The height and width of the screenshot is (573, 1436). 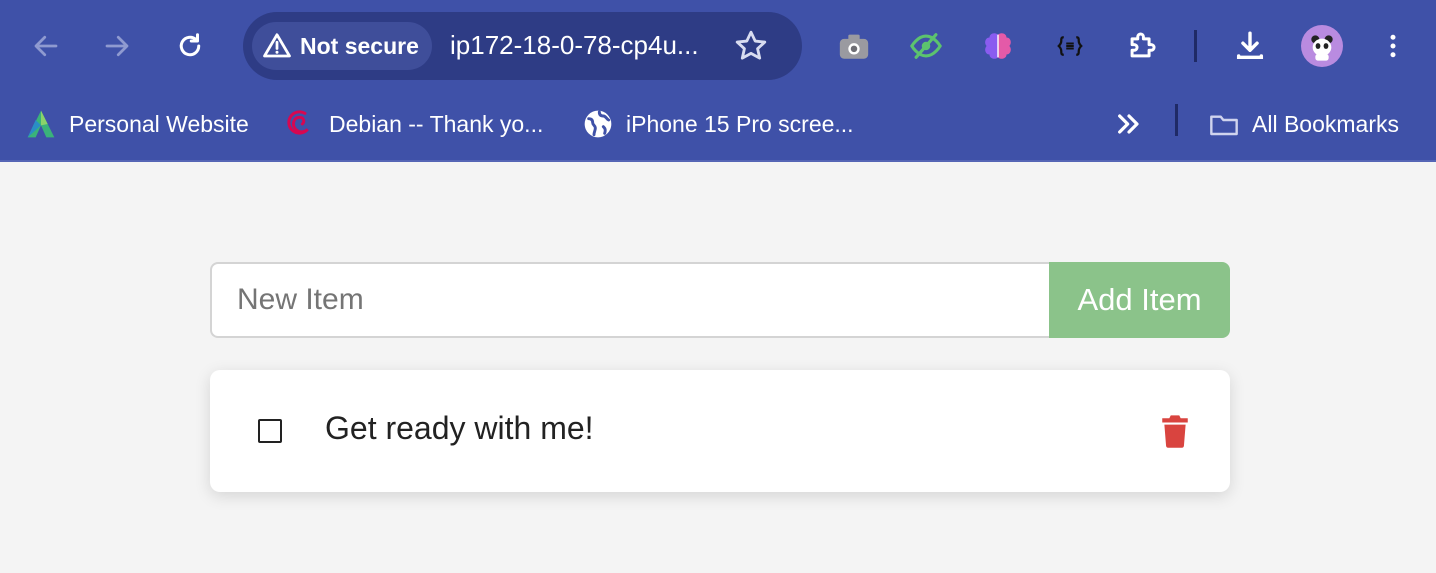 I want to click on bookmark-label: Personal Website, so click(x=159, y=123).